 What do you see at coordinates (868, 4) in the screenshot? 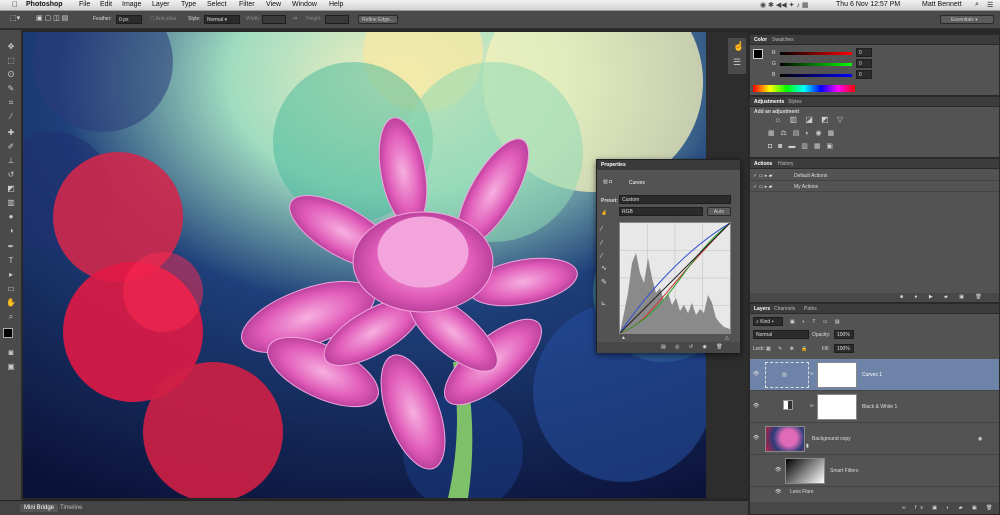
I see `clock: Thu 6 Nov 12:57 PM` at bounding box center [868, 4].